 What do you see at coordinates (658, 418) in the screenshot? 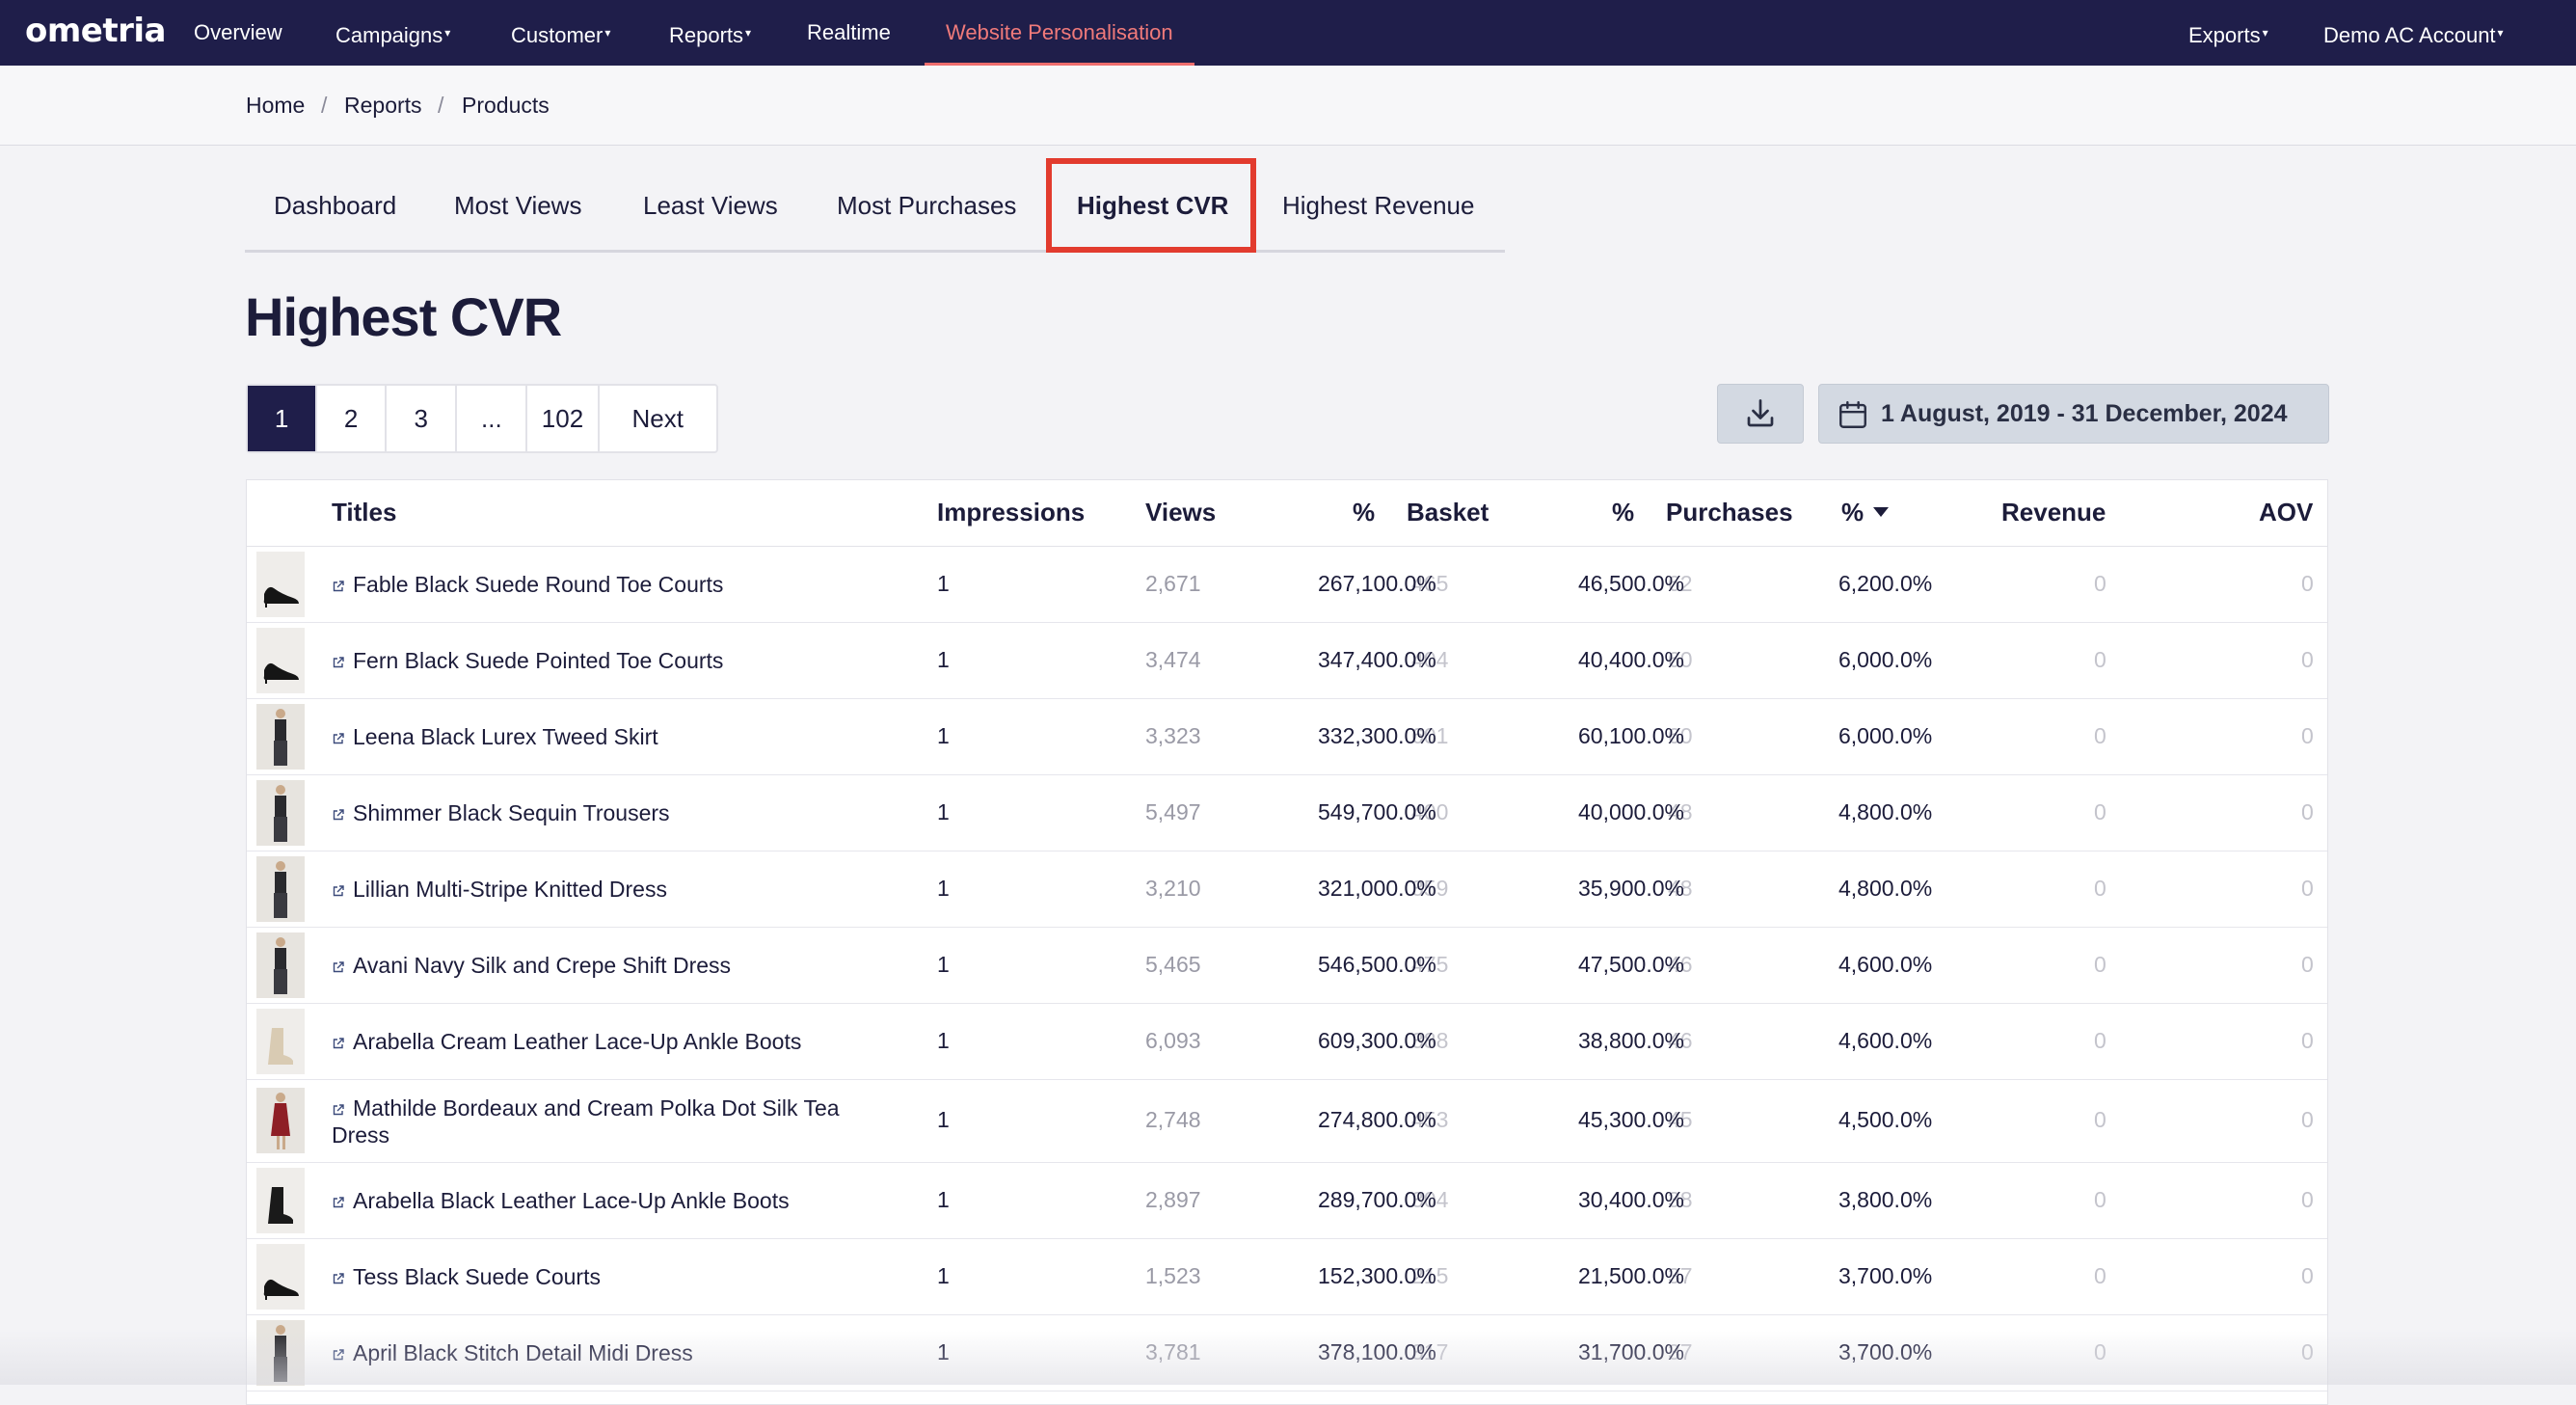
I see `next-page-button: Next` at bounding box center [658, 418].